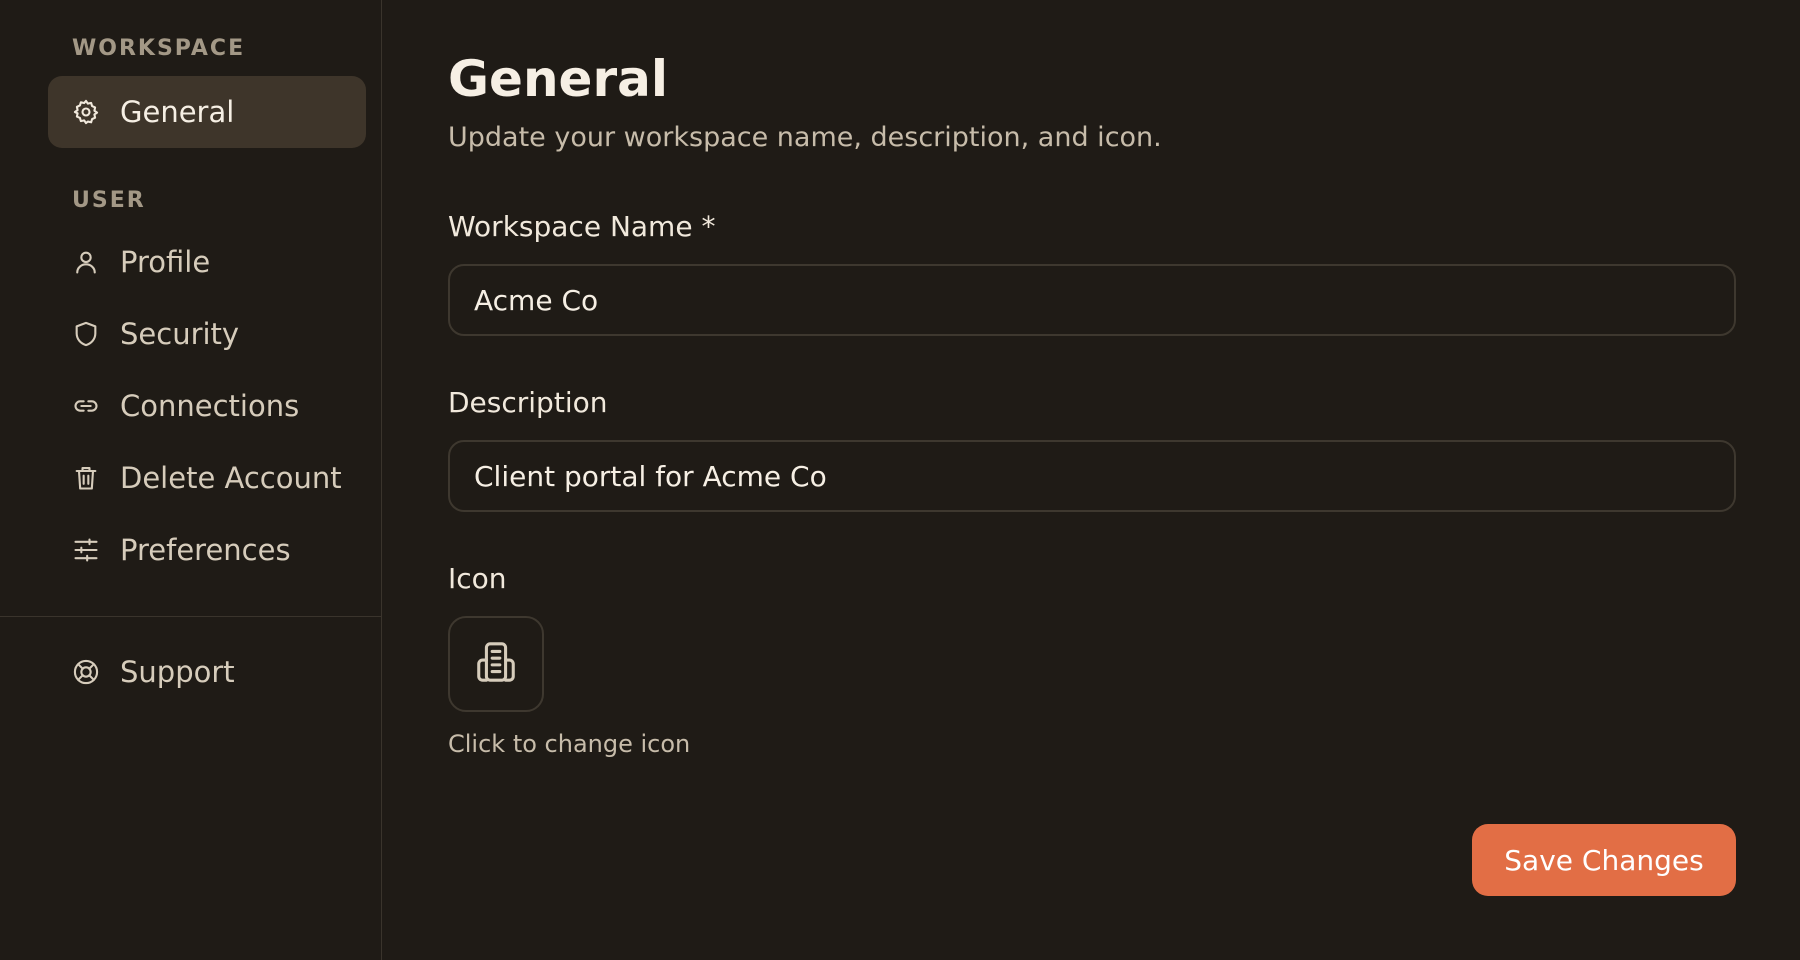 The image size is (1800, 960). What do you see at coordinates (528, 402) in the screenshot?
I see `description-label: Description` at bounding box center [528, 402].